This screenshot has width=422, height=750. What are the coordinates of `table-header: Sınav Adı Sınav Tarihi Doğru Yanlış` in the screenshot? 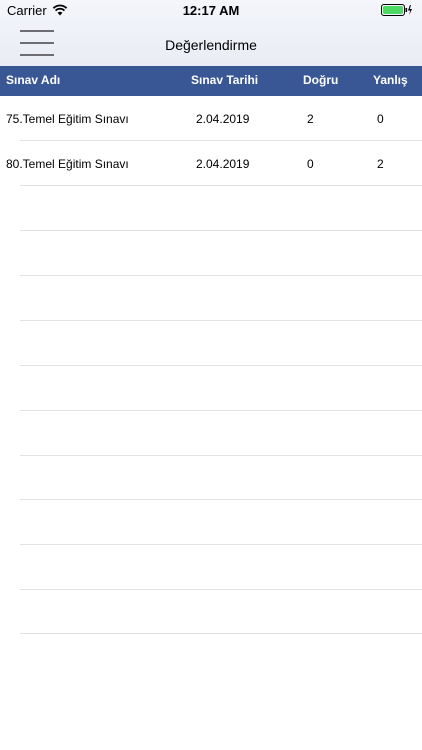 It's located at (211, 81).